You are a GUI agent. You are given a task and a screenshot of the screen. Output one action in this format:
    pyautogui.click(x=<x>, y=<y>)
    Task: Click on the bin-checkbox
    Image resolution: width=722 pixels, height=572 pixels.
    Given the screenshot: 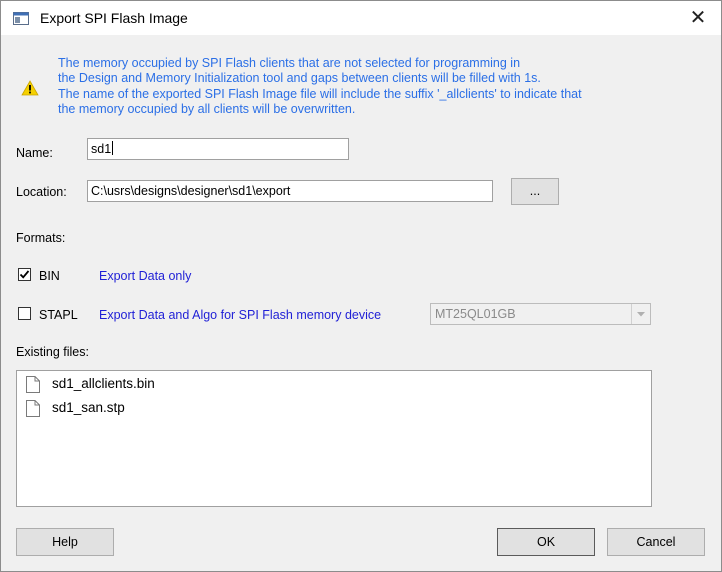 What is the action you would take?
    pyautogui.click(x=24, y=274)
    